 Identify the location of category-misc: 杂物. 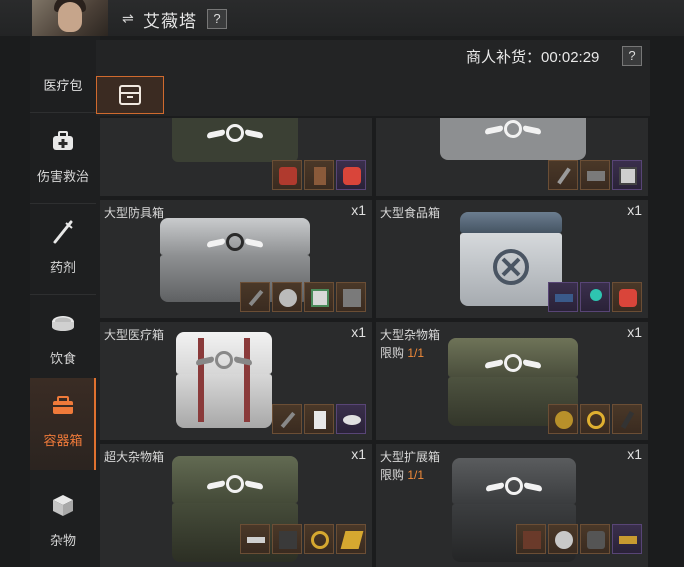
(63, 522).